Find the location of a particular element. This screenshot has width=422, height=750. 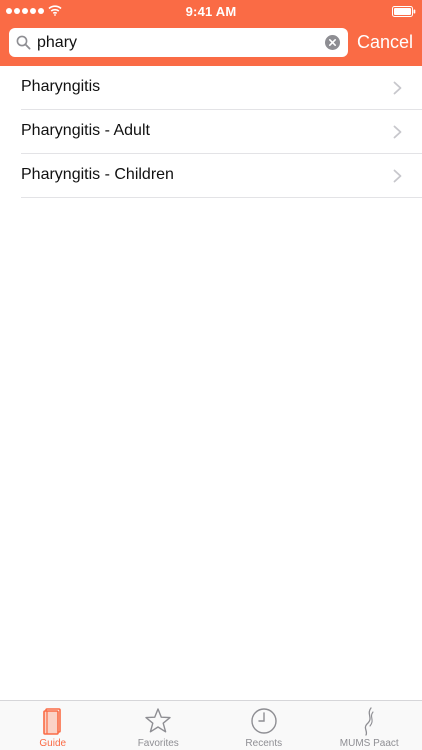

clear-icon is located at coordinates (332, 42).